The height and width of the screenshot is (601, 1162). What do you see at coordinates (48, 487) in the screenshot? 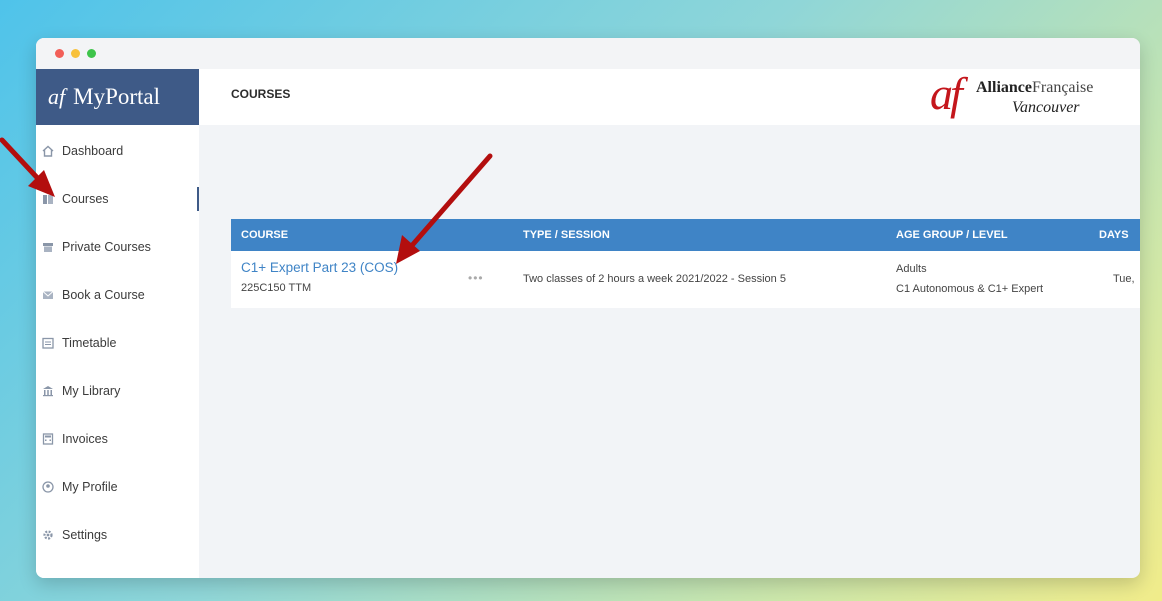
I see `user-icon` at bounding box center [48, 487].